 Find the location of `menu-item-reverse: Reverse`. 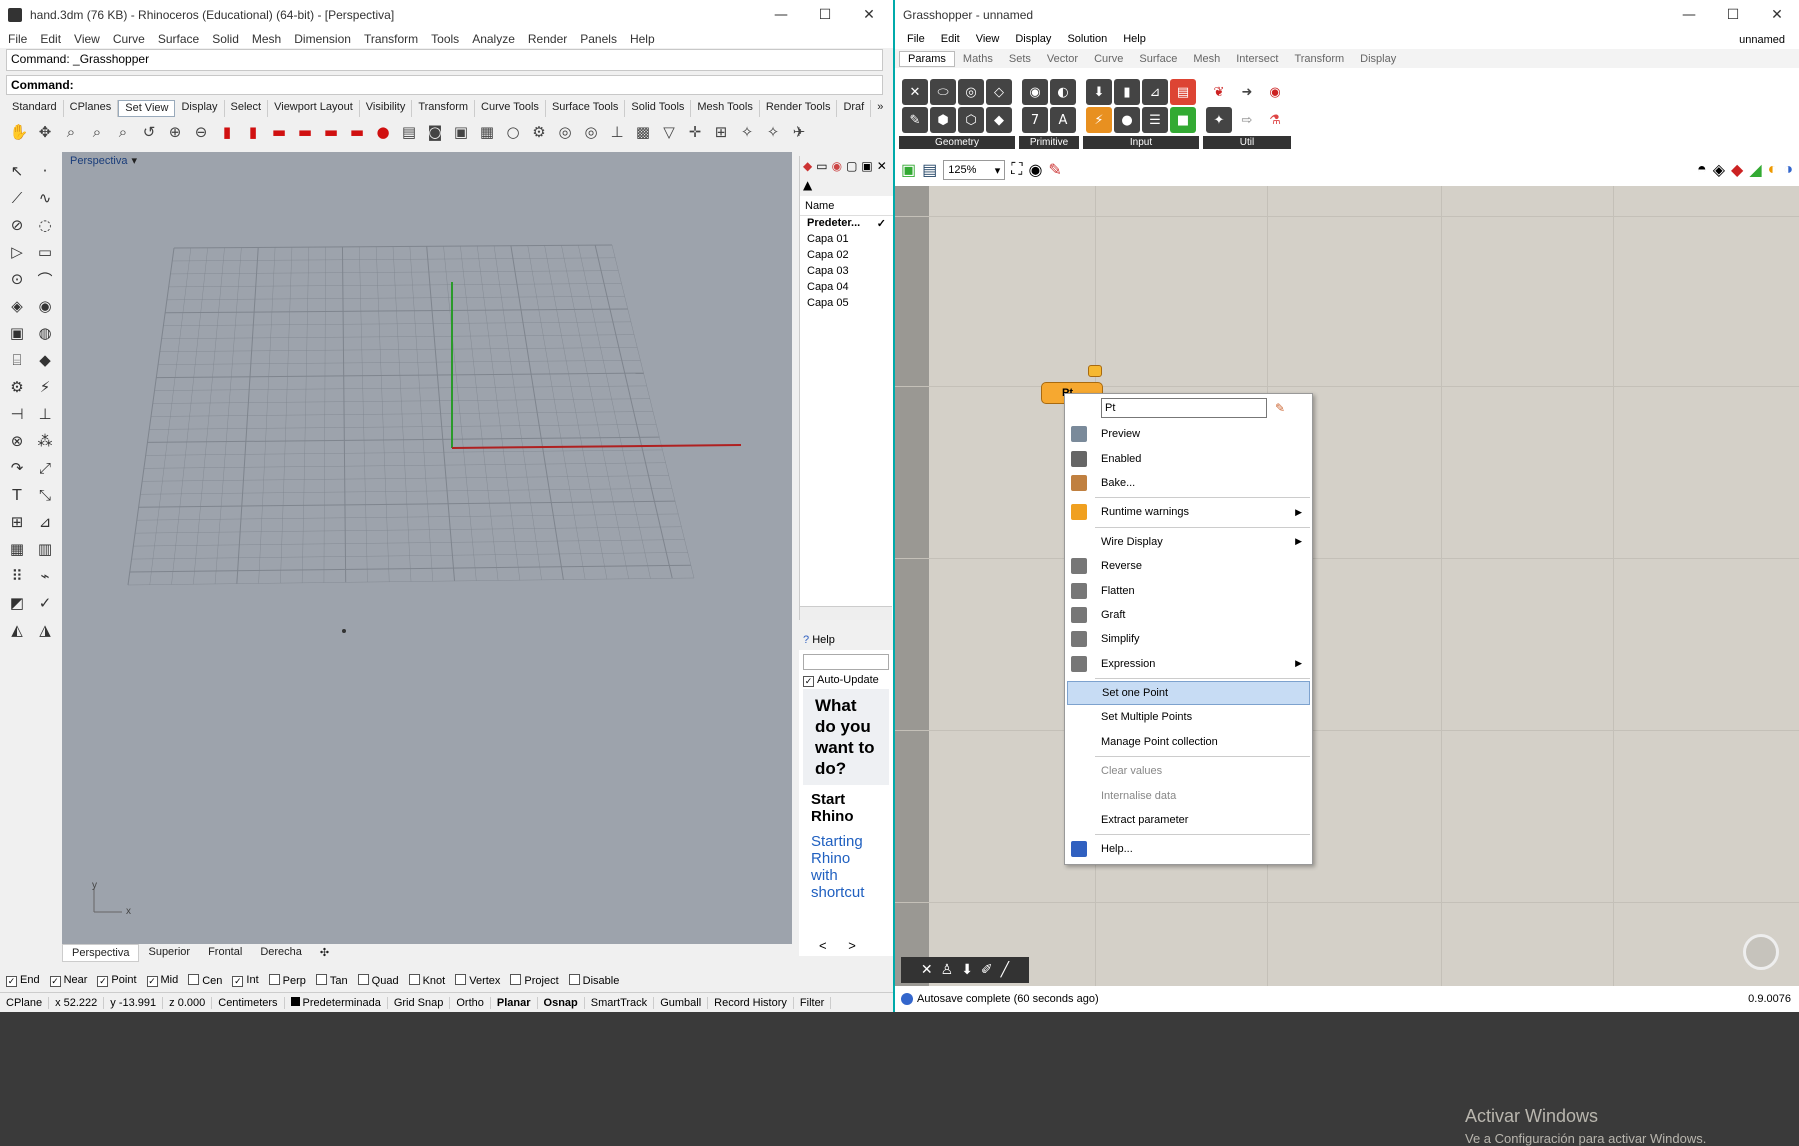

menu-item-reverse: Reverse is located at coordinates (1188, 566).